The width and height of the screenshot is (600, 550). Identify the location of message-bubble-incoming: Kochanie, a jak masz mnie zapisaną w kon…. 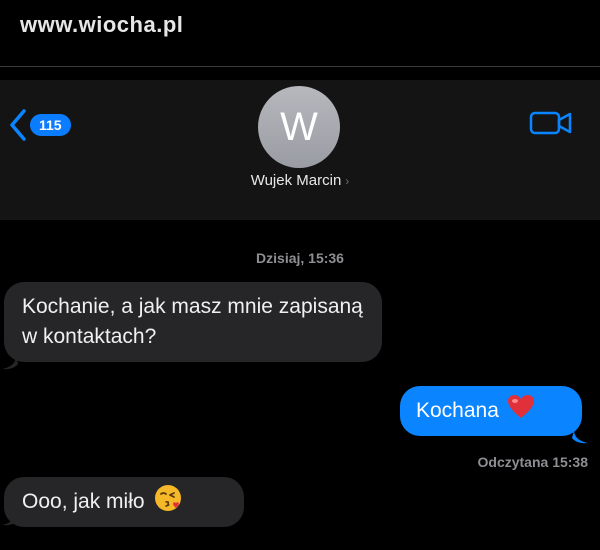
(193, 322).